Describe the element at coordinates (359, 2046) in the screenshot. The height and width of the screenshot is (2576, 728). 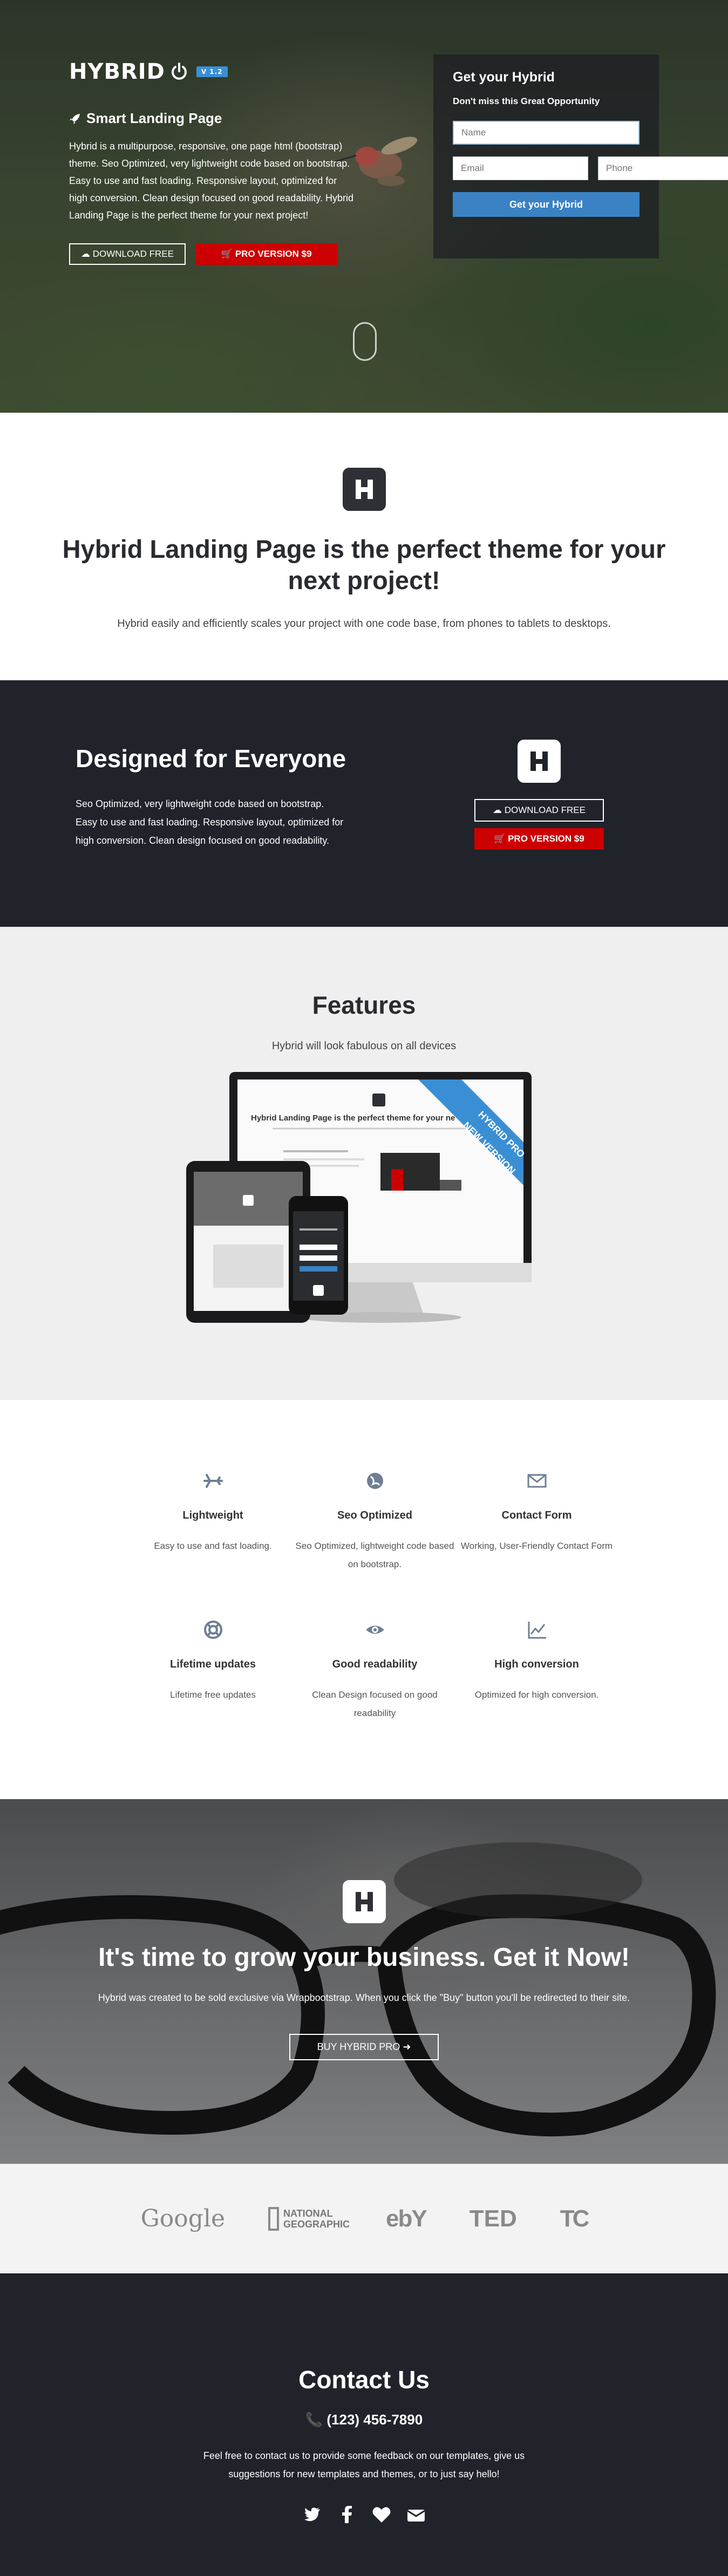
I see `buy-pro-label: BUY HYBRID PRO` at that location.